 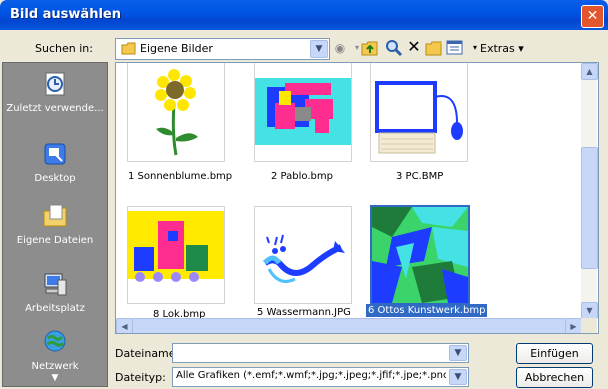 What do you see at coordinates (455, 48) in the screenshot?
I see `views-icon` at bounding box center [455, 48].